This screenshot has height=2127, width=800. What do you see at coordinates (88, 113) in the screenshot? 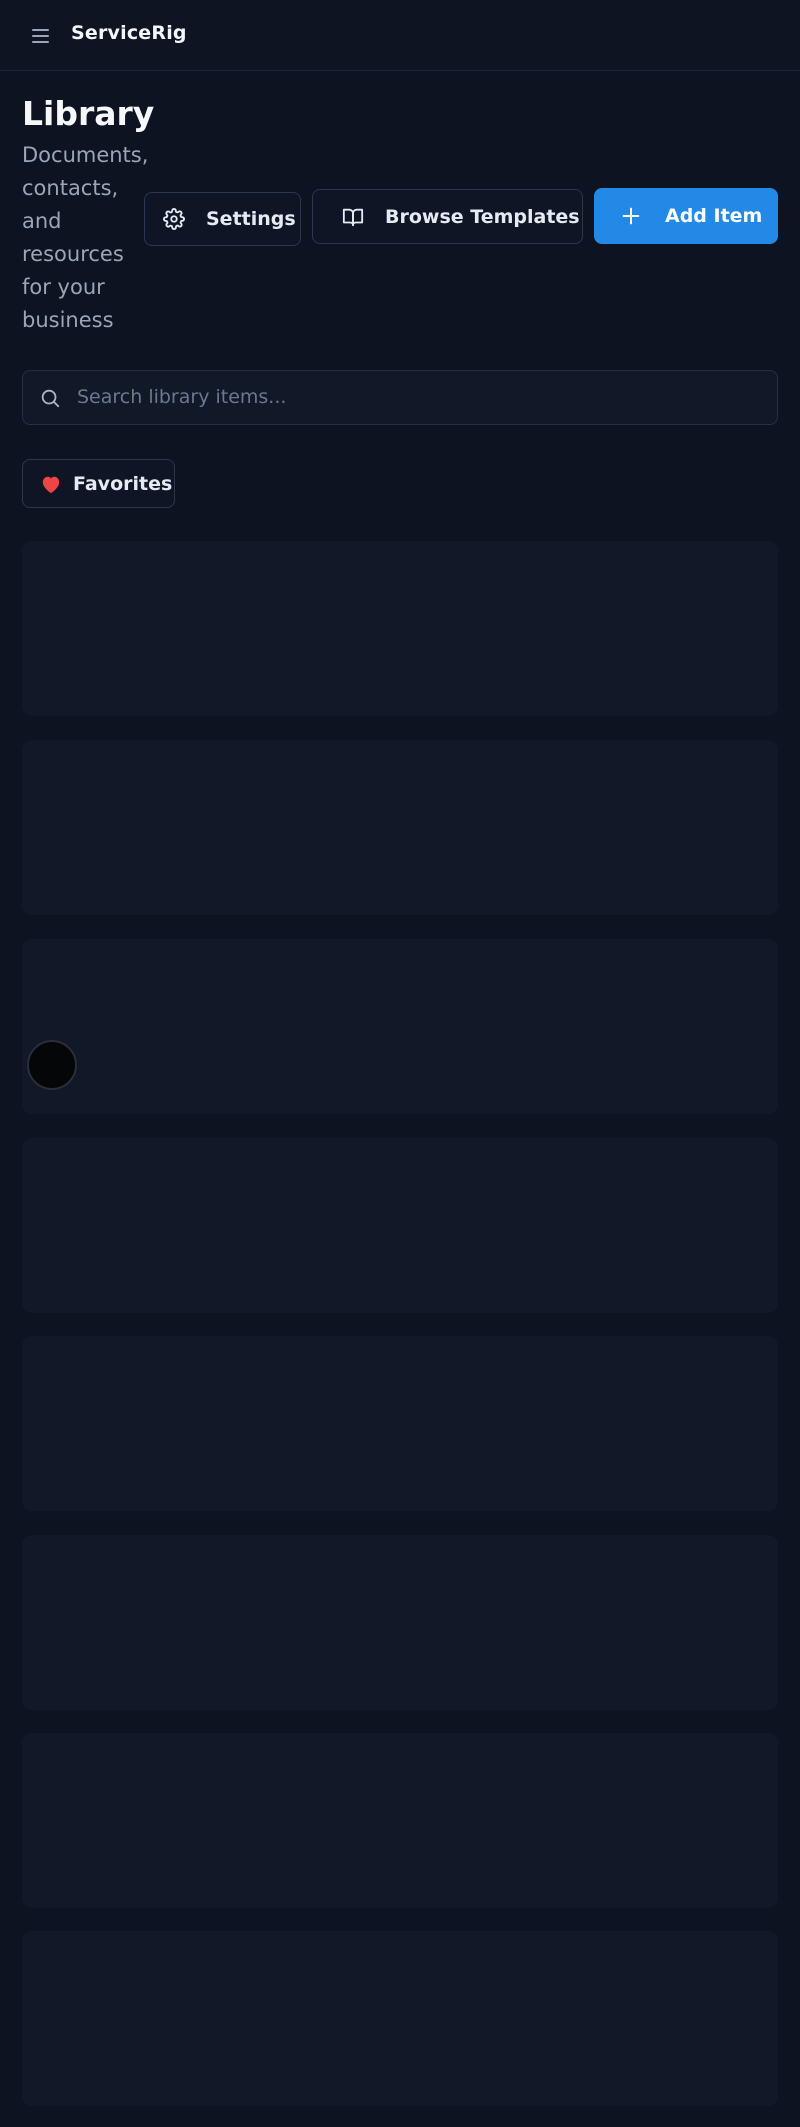
I see `page-title: Library` at bounding box center [88, 113].